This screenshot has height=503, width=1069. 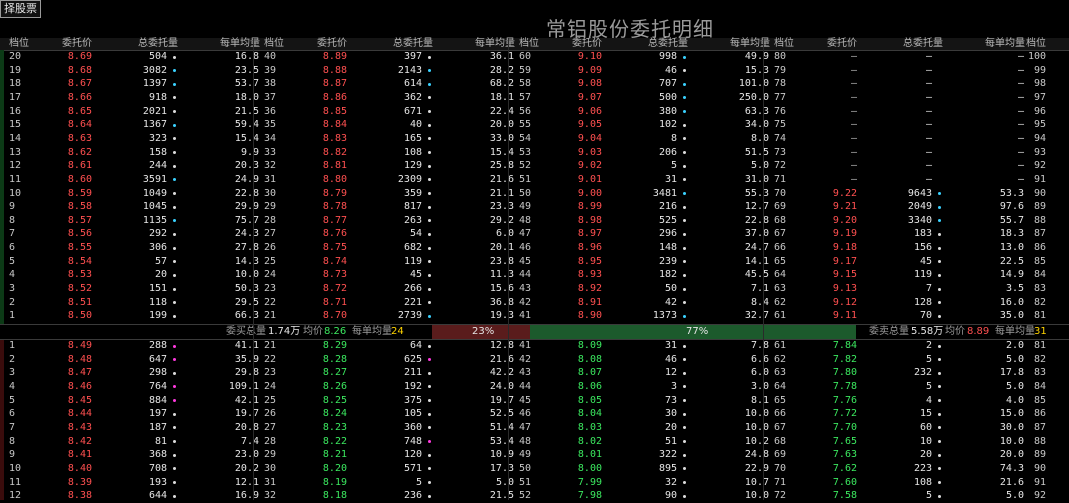 I want to click on level-cell: 70, so click(x=780, y=468).